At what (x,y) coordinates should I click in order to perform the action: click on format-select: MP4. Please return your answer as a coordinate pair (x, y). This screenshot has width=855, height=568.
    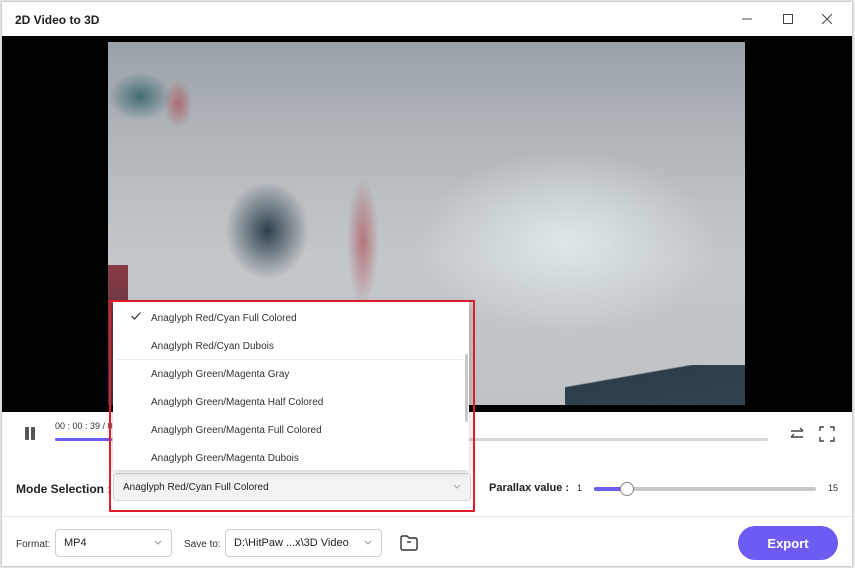
    Looking at the image, I should click on (113, 543).